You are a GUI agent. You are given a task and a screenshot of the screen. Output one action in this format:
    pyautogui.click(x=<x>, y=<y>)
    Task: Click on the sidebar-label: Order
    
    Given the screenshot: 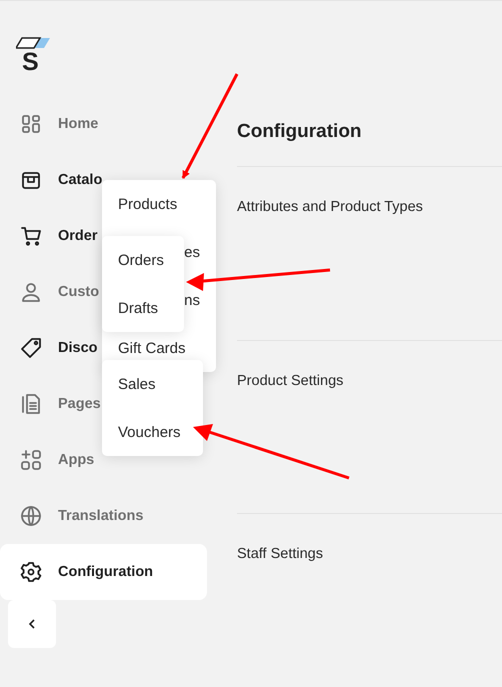 What is the action you would take?
    pyautogui.click(x=78, y=236)
    